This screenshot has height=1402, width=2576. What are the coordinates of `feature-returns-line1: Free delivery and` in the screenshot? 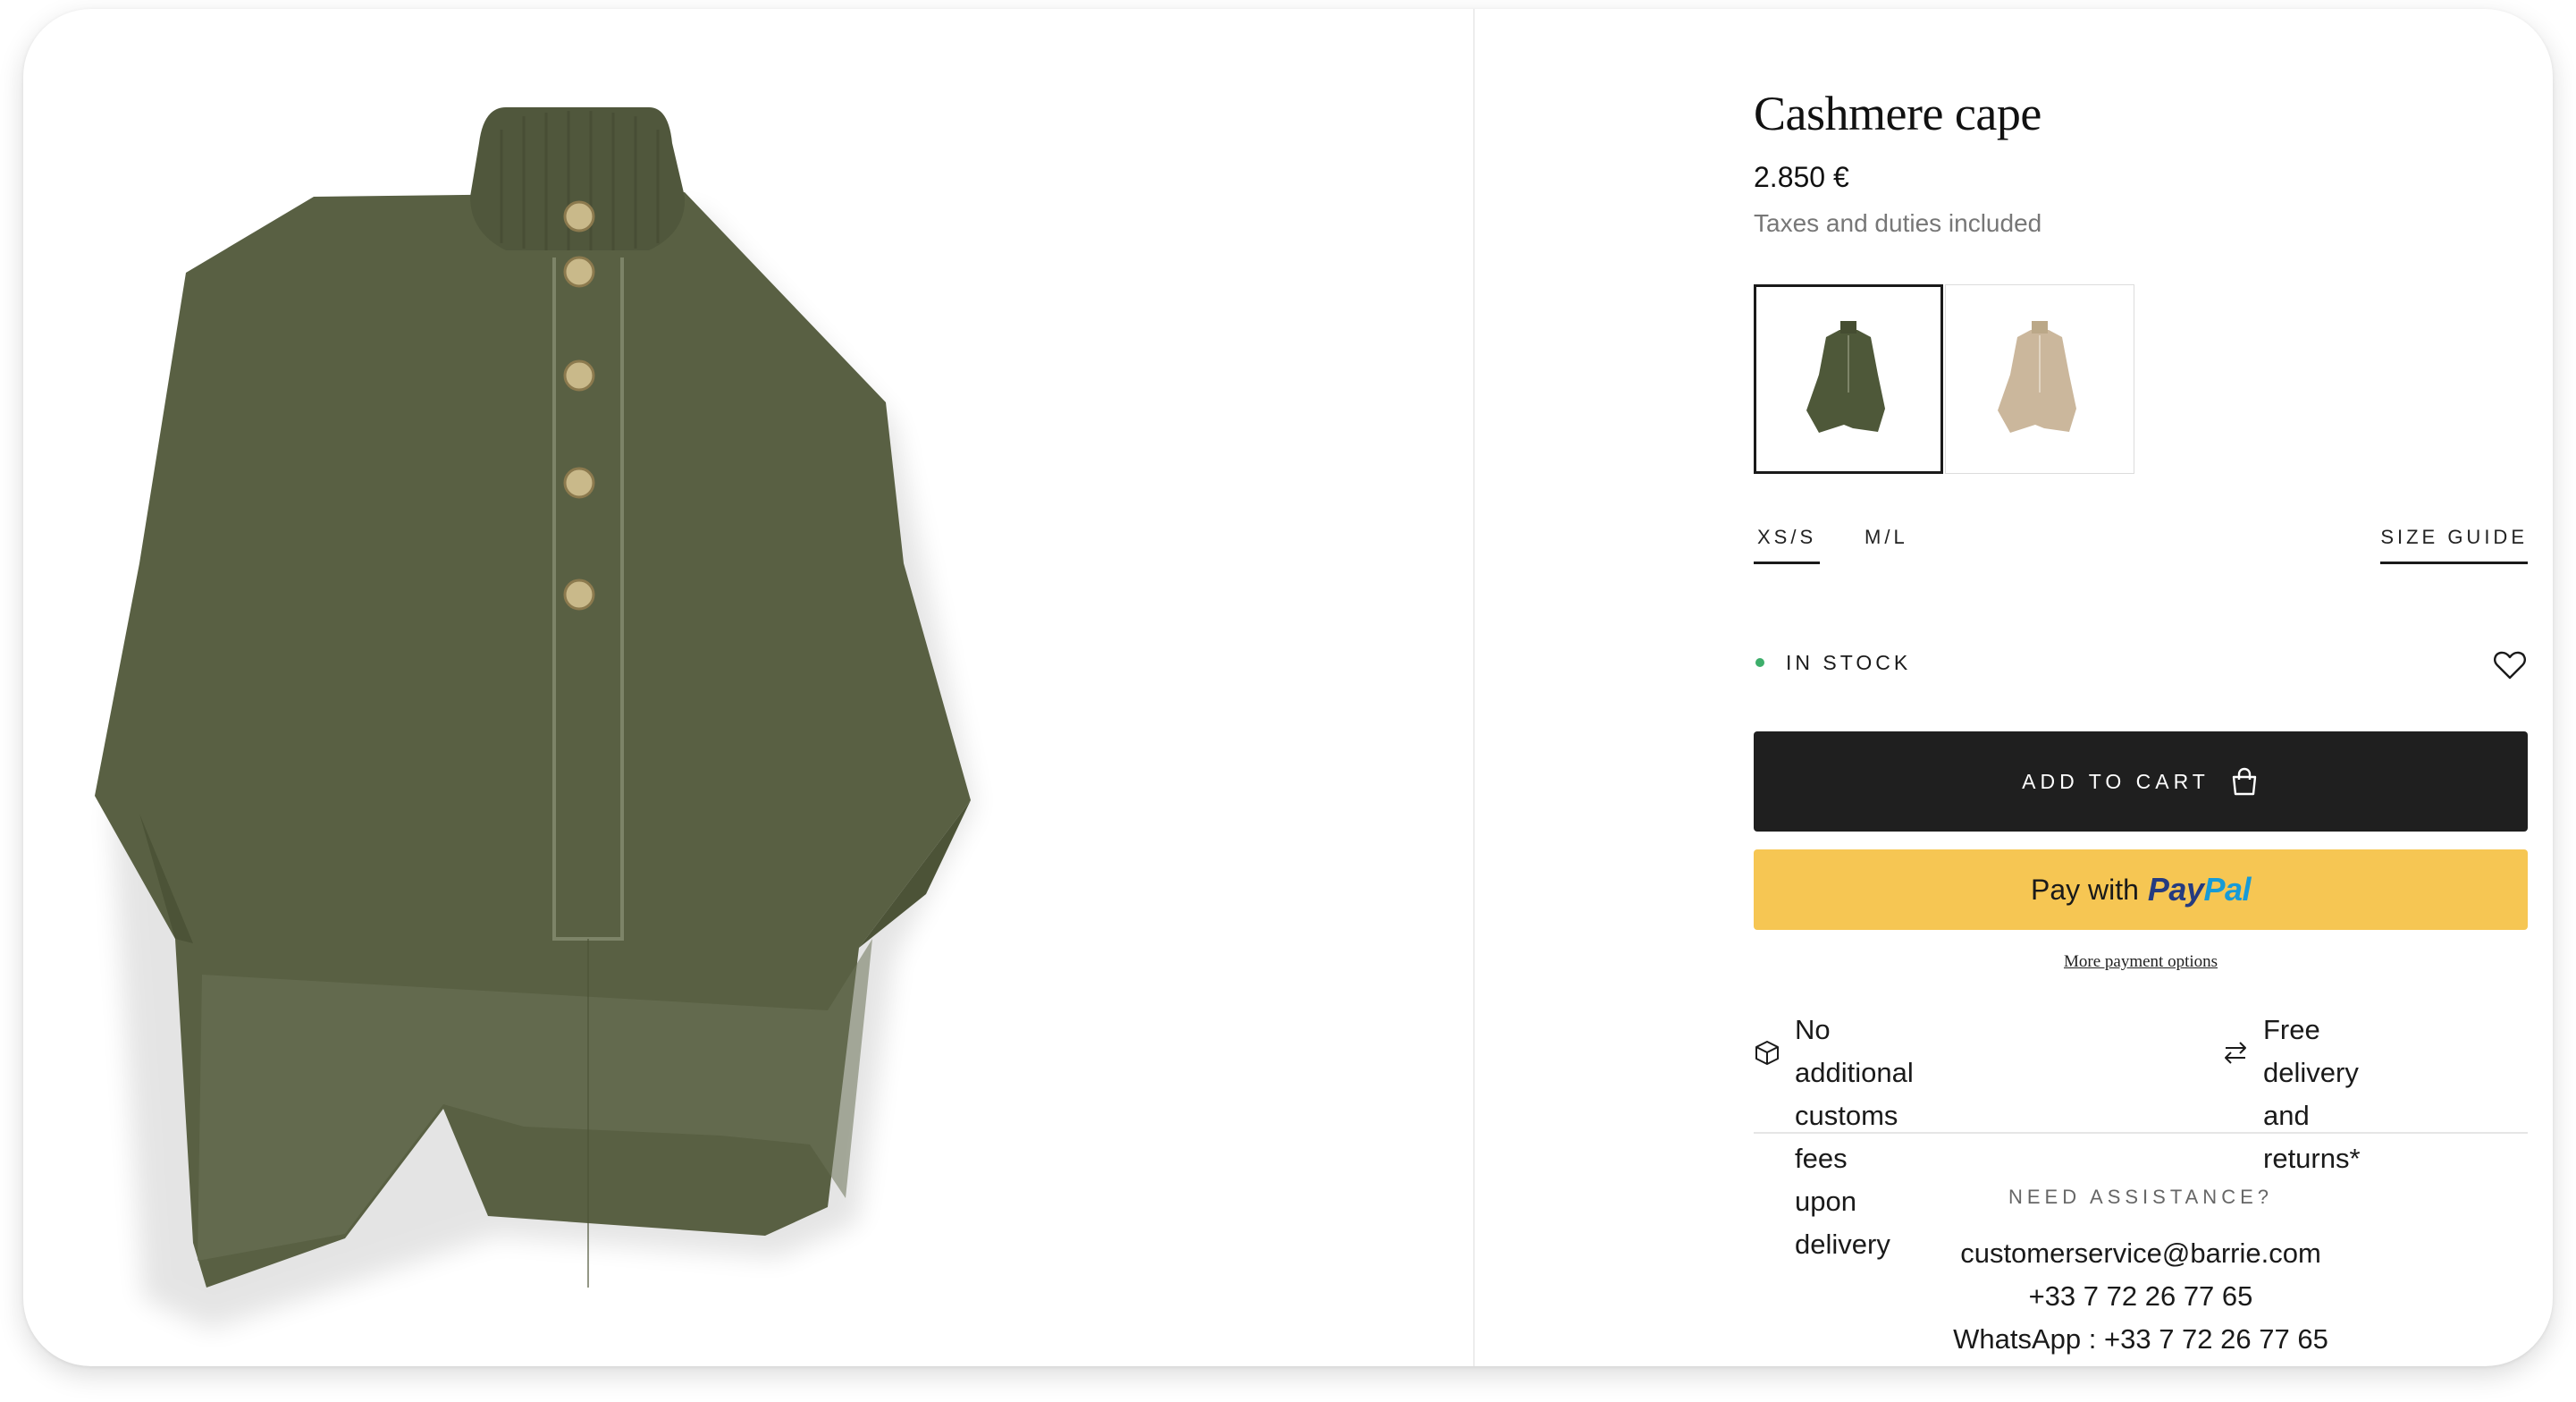 It's located at (2311, 1072).